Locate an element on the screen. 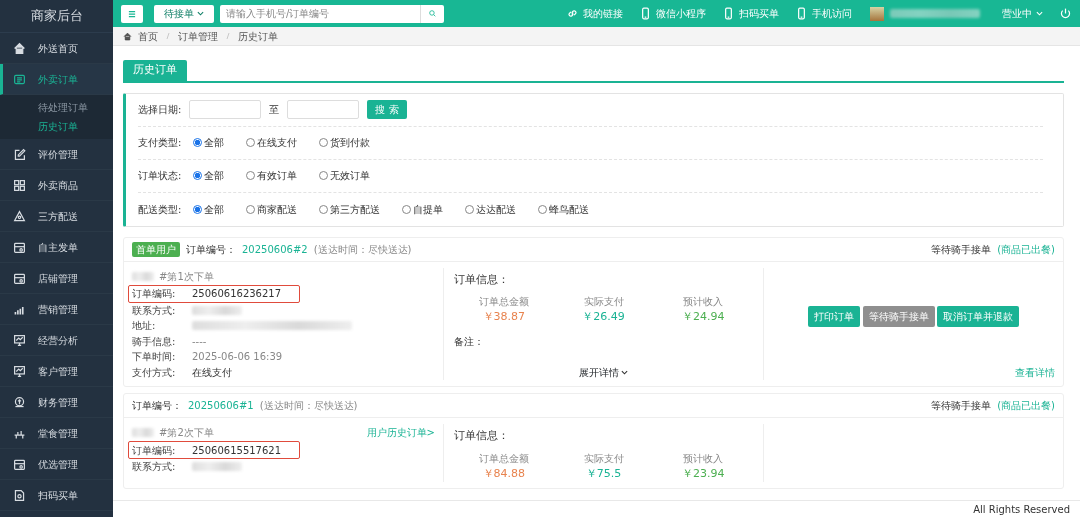  coin-icon is located at coordinates (19, 402).